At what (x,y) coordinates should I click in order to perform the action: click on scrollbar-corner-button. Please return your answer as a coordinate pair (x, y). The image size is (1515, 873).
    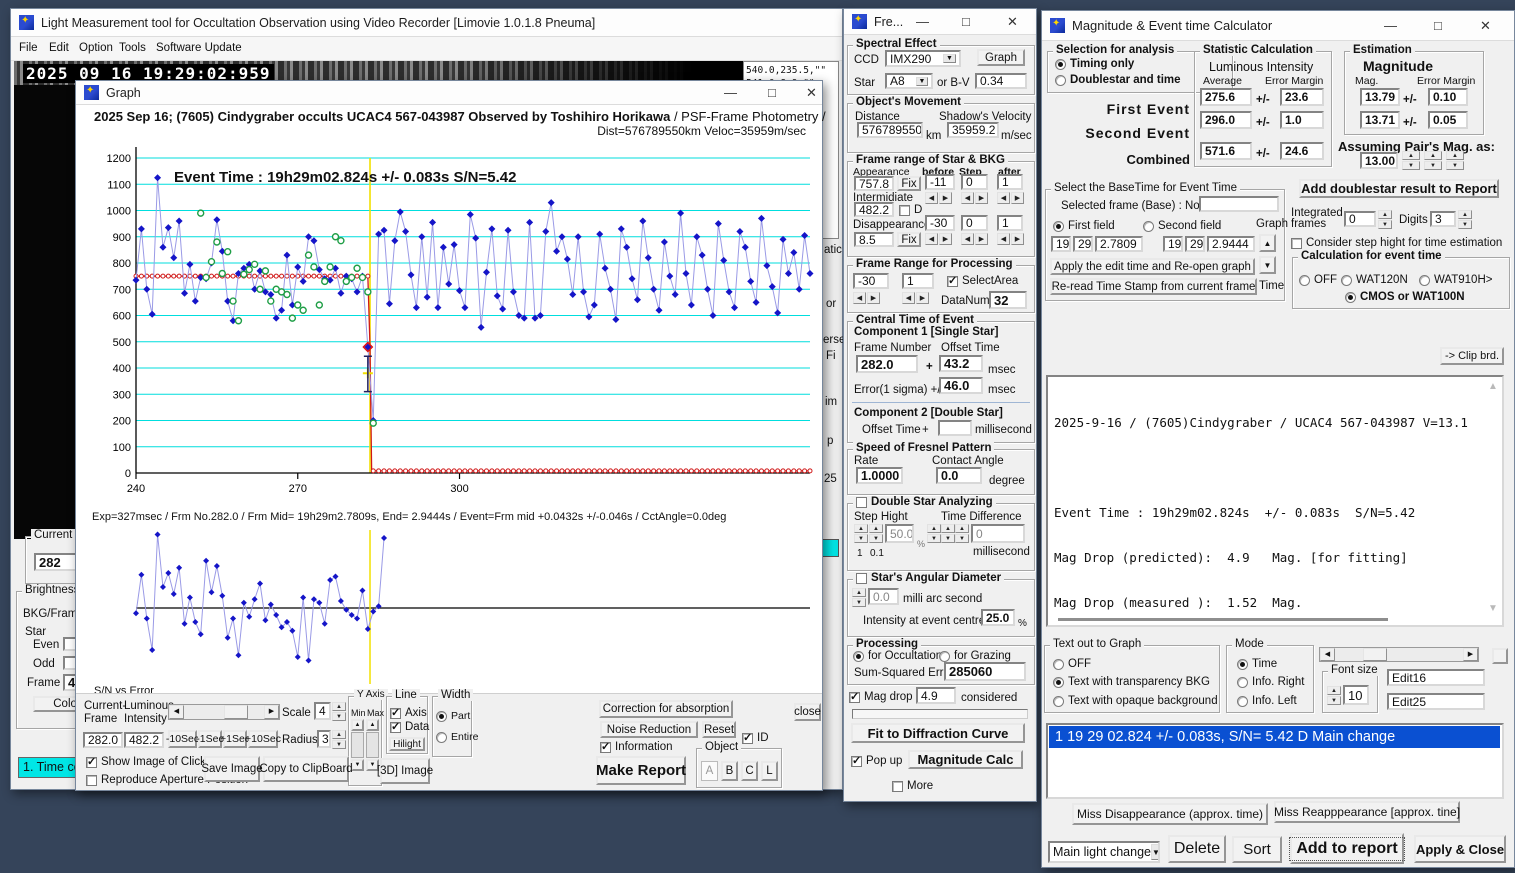
    Looking at the image, I should click on (1500, 656).